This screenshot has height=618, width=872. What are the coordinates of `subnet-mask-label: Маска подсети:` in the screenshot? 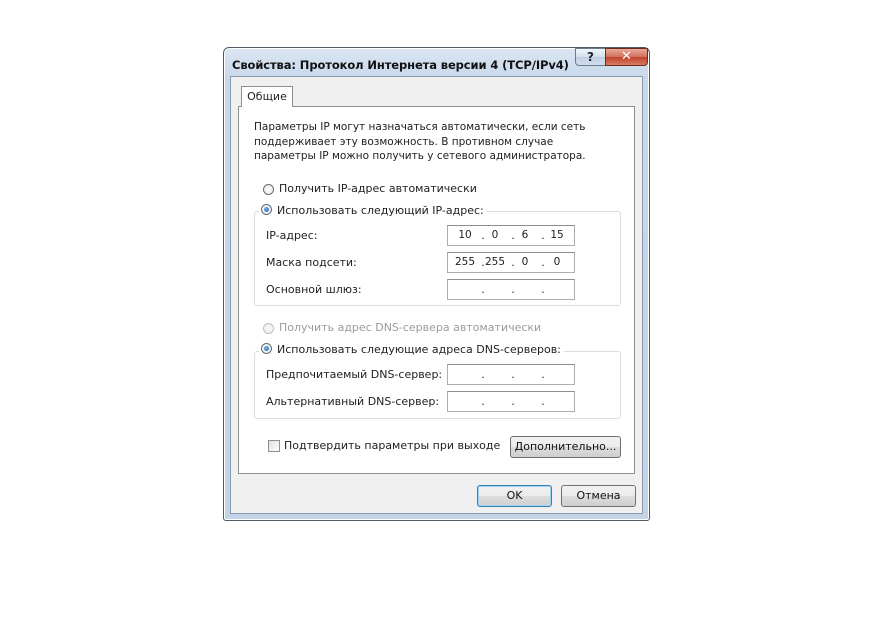 It's located at (311, 262).